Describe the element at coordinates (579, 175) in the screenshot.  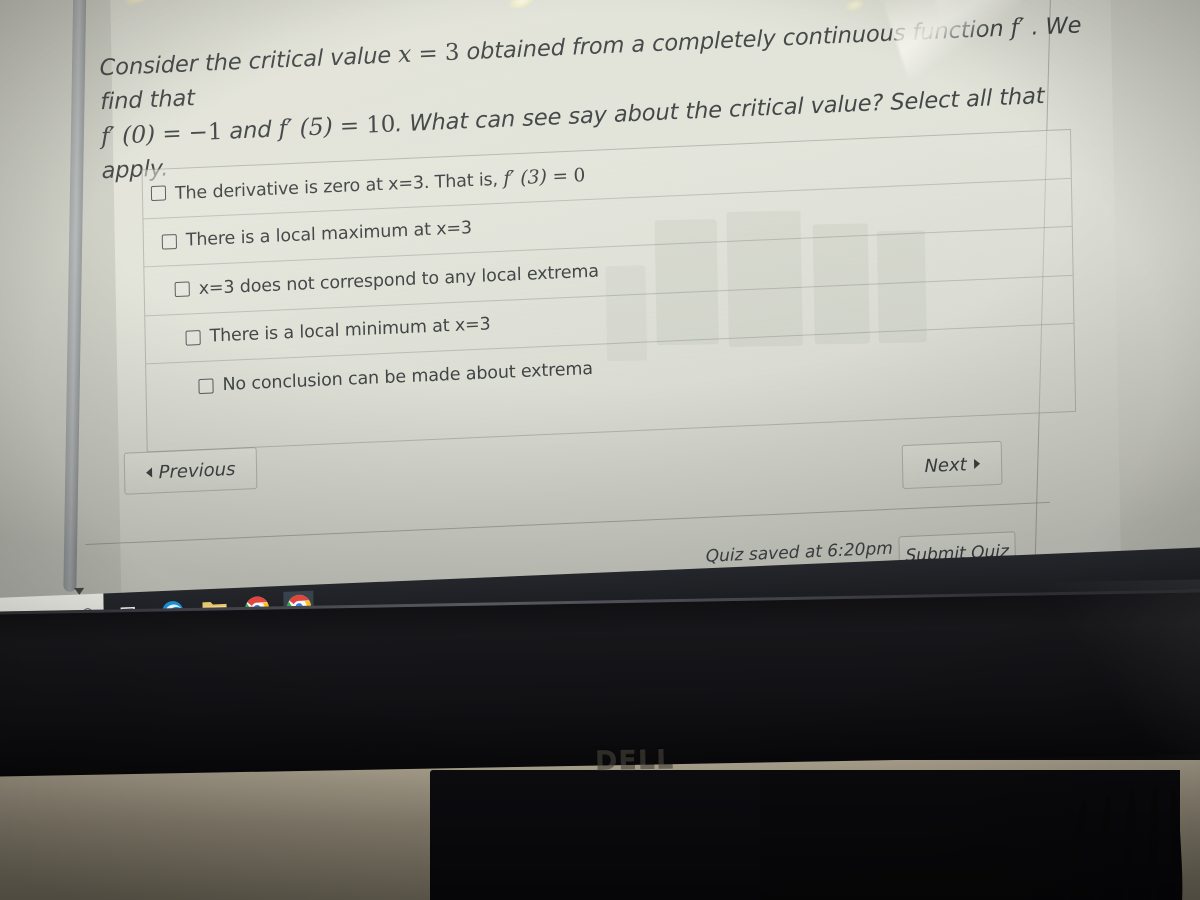
I see `answer-math-value: 0` at that location.